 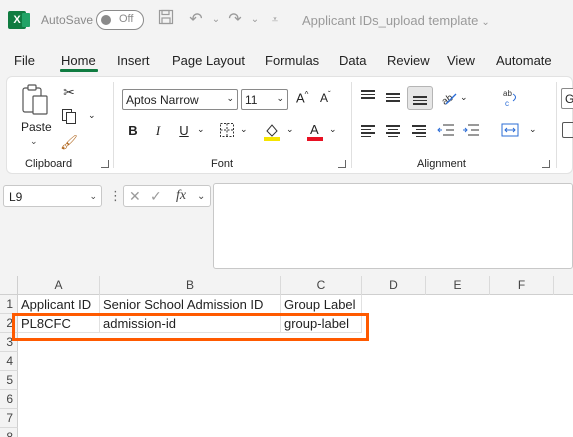 I want to click on paste-button: Paste, so click(x=36, y=127).